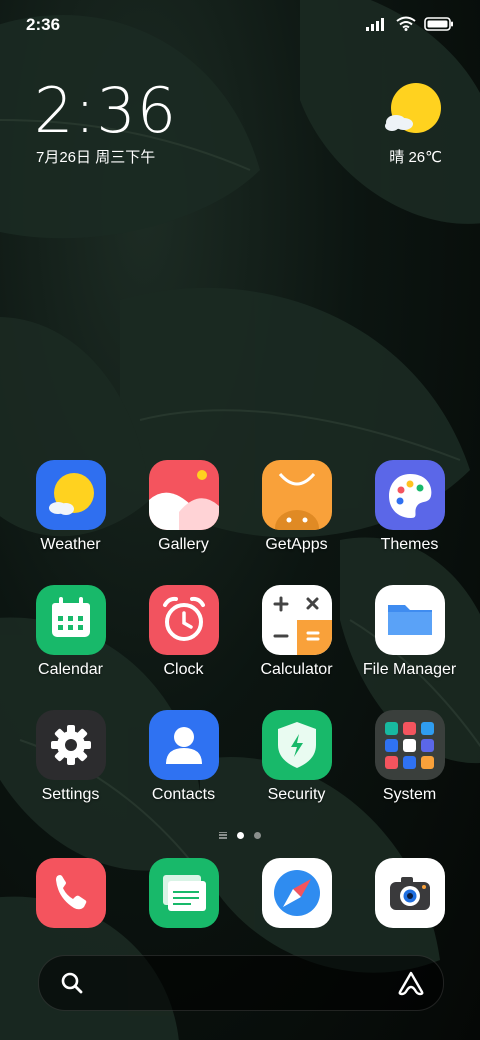 This screenshot has width=480, height=1040. I want to click on app-label: Weather, so click(70, 544).